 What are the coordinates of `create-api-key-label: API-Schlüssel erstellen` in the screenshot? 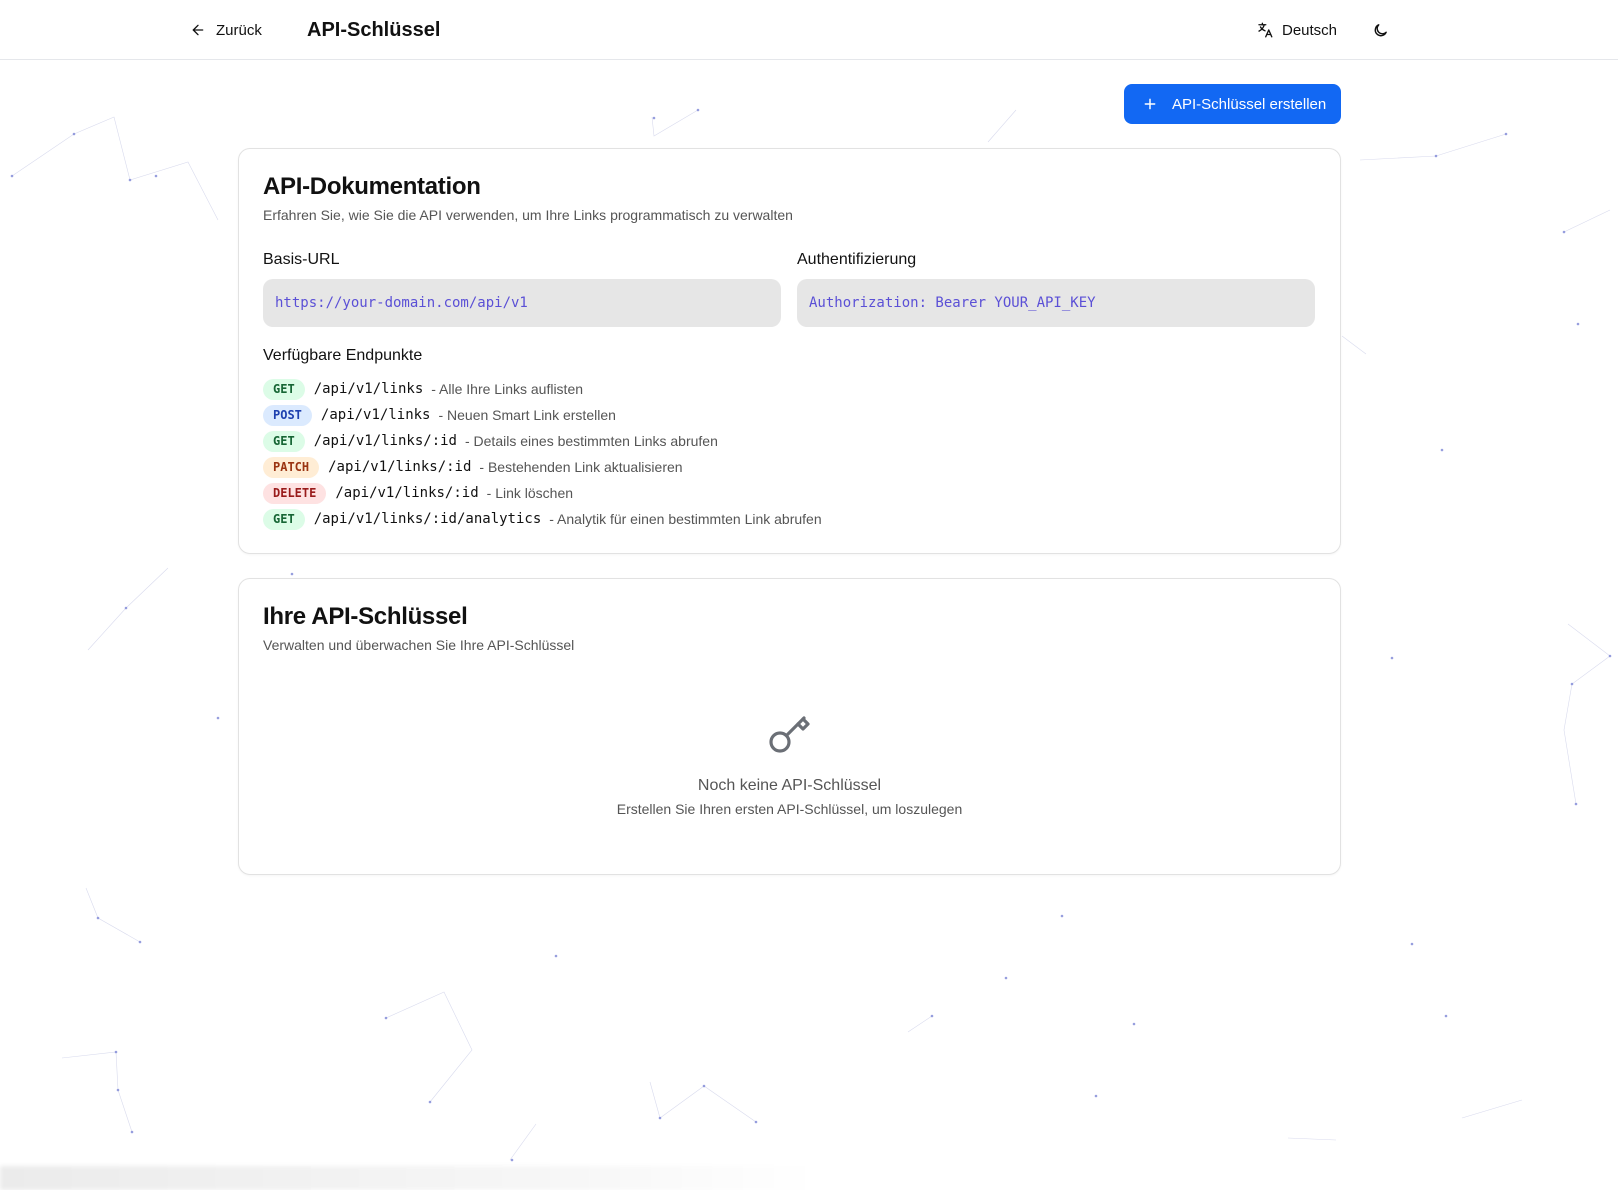 It's located at (1249, 104).